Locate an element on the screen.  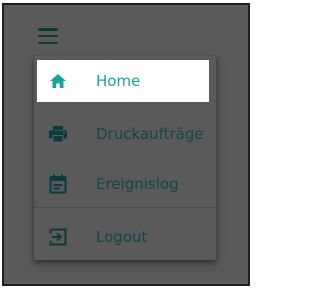
logout-icon is located at coordinates (58, 237).